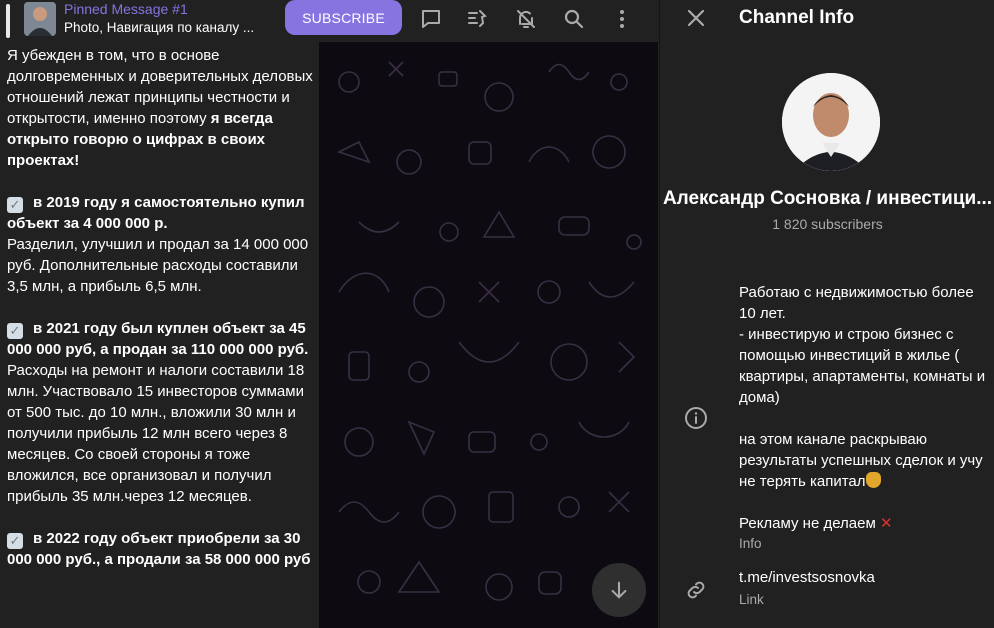 The height and width of the screenshot is (628, 994). What do you see at coordinates (831, 122) in the screenshot?
I see `channel-avatar` at bounding box center [831, 122].